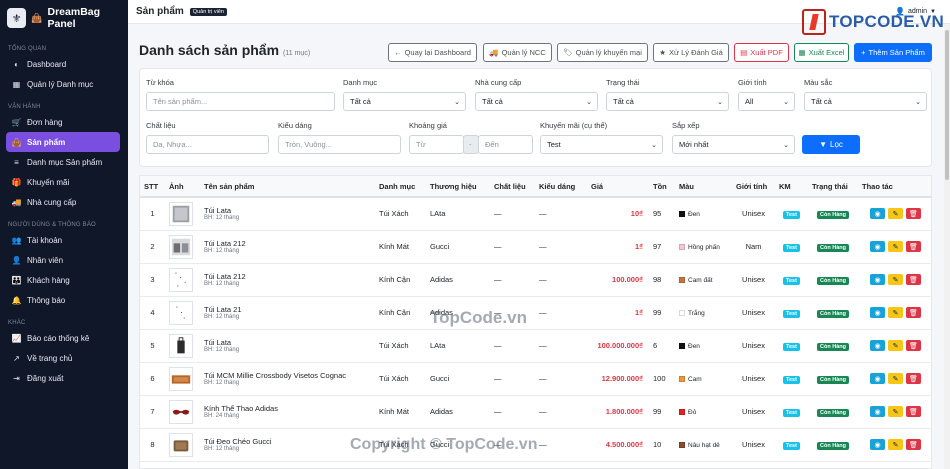 Image resolution: width=950 pixels, height=469 pixels. Describe the element at coordinates (61, 182) in the screenshot. I see `sidebar-item: 🎁 Khuyến mãi` at that location.